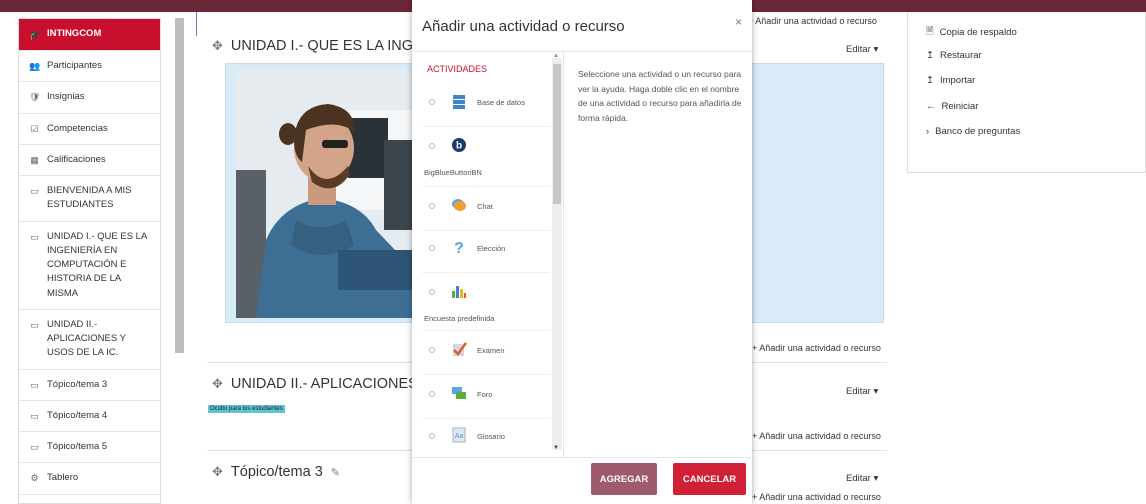 The width and height of the screenshot is (1146, 504). I want to click on chat-icon, so click(459, 205).